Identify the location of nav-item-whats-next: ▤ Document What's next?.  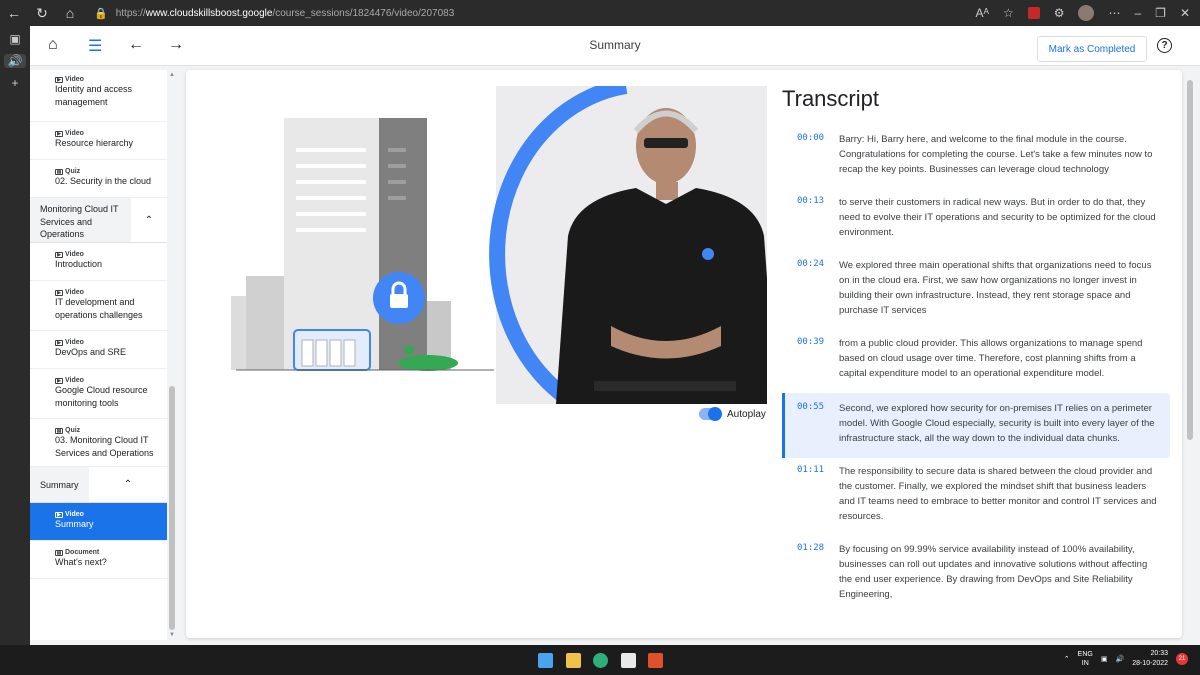
(98, 560).